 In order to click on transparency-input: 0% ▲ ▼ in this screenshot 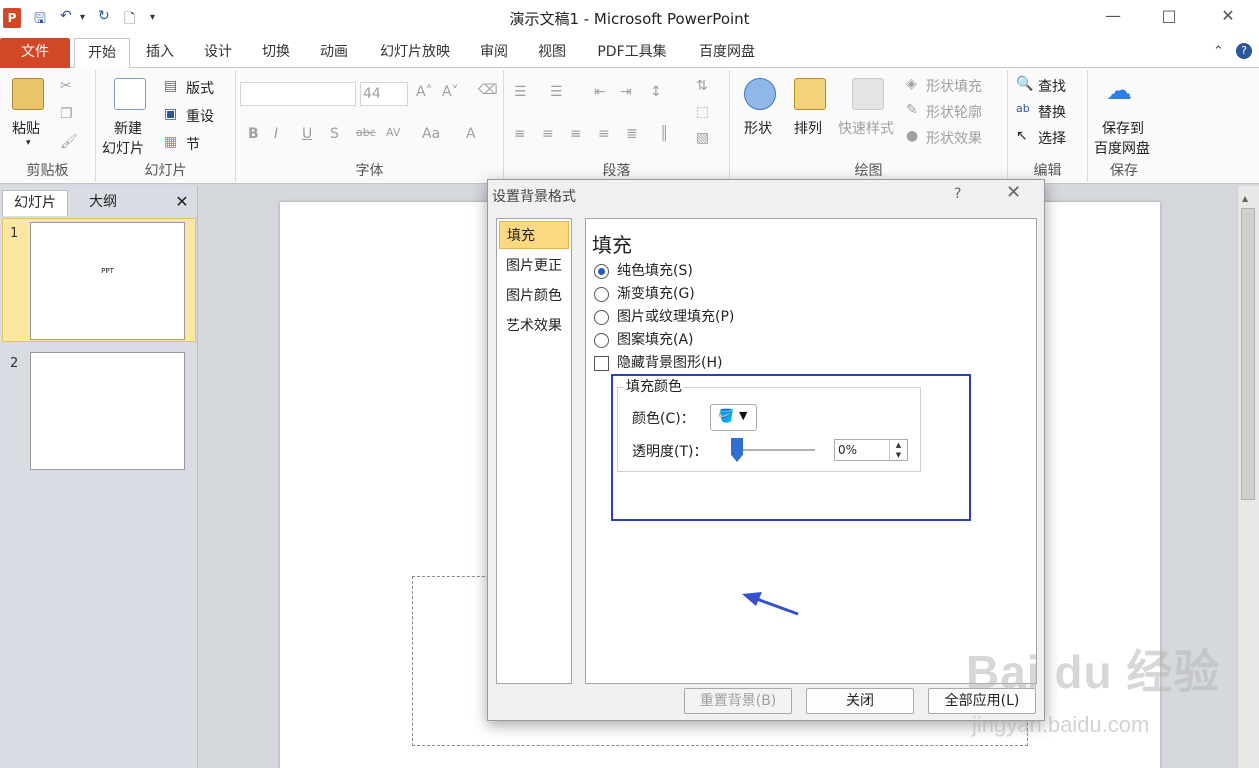, I will do `click(871, 450)`.